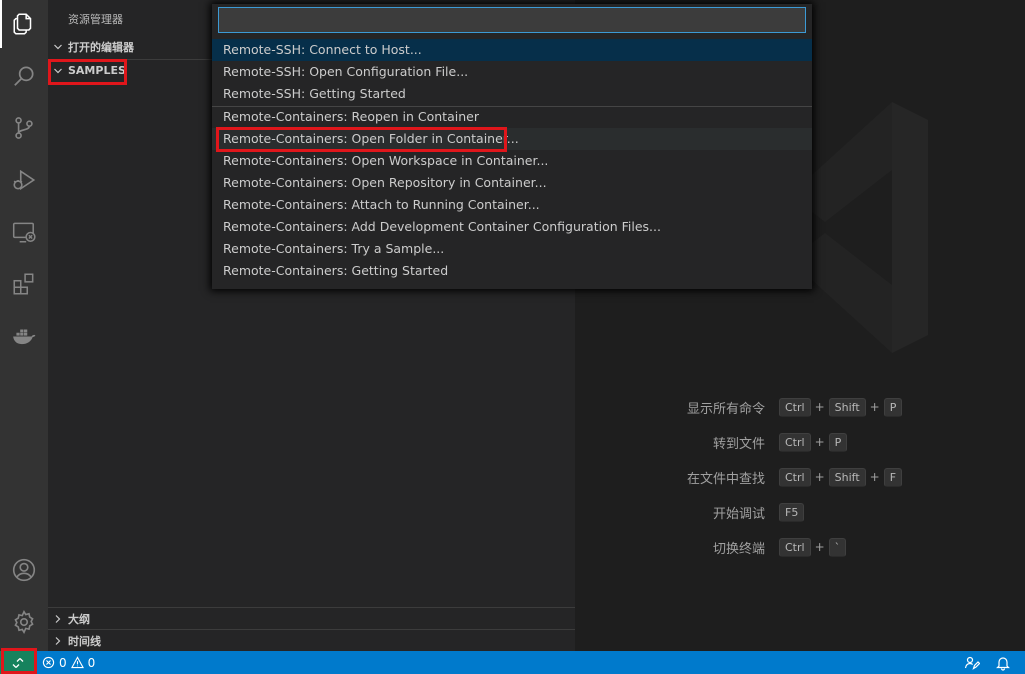 This screenshot has width=1025, height=674. What do you see at coordinates (512, 20) in the screenshot?
I see `command-palette-input` at bounding box center [512, 20].